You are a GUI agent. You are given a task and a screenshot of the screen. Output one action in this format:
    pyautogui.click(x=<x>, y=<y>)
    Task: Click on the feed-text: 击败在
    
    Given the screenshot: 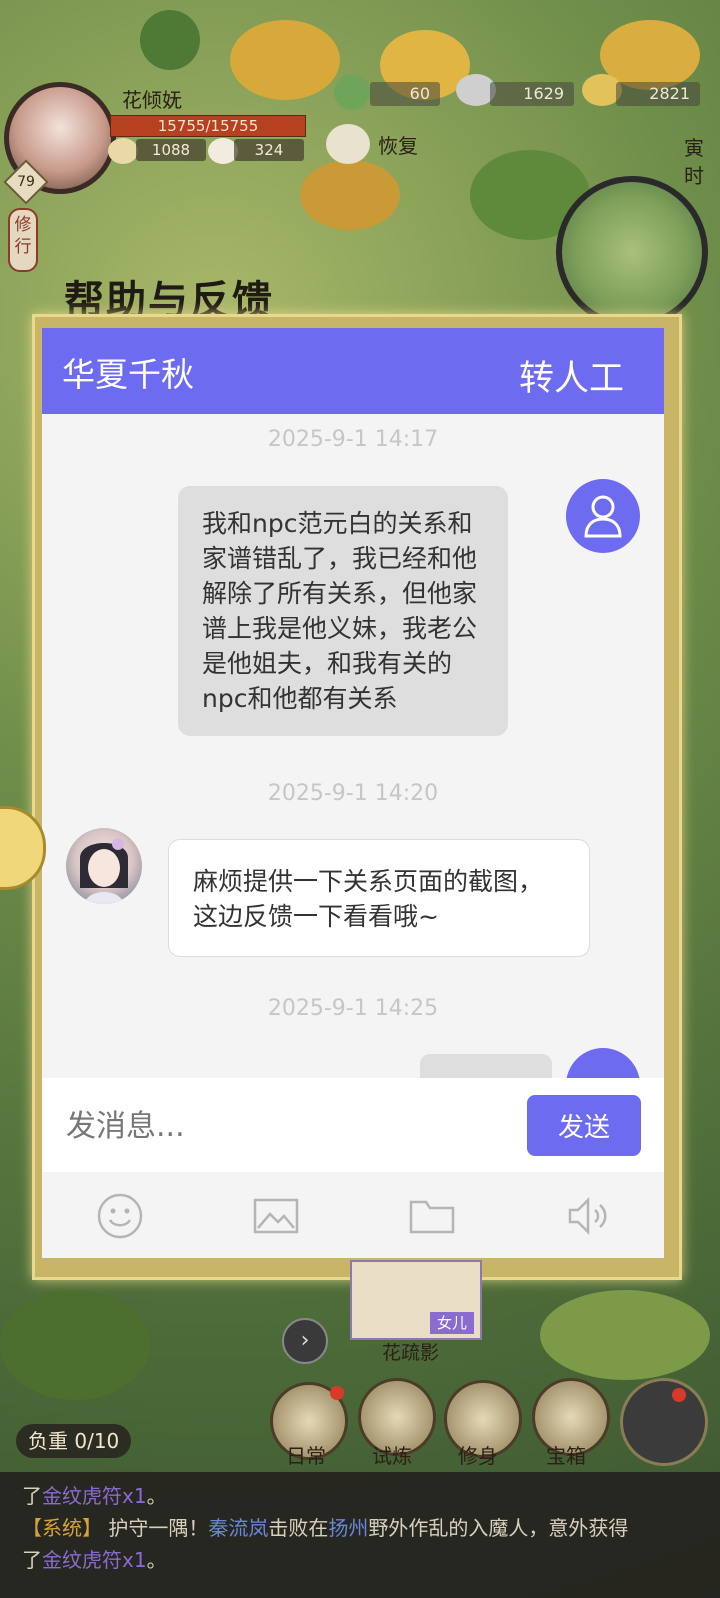 What is the action you would take?
    pyautogui.click(x=298, y=1528)
    